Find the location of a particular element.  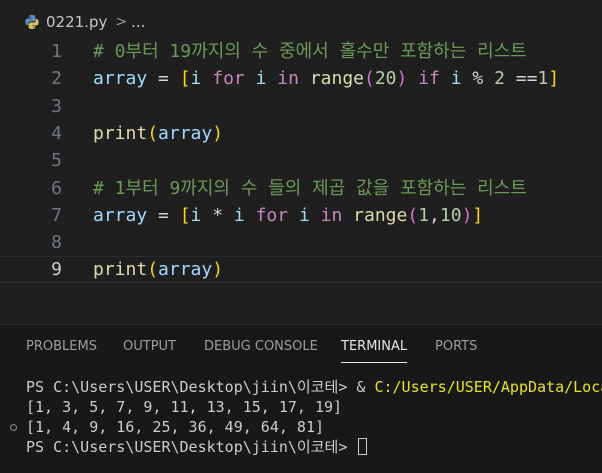

code-token: 20 is located at coordinates (385, 79).